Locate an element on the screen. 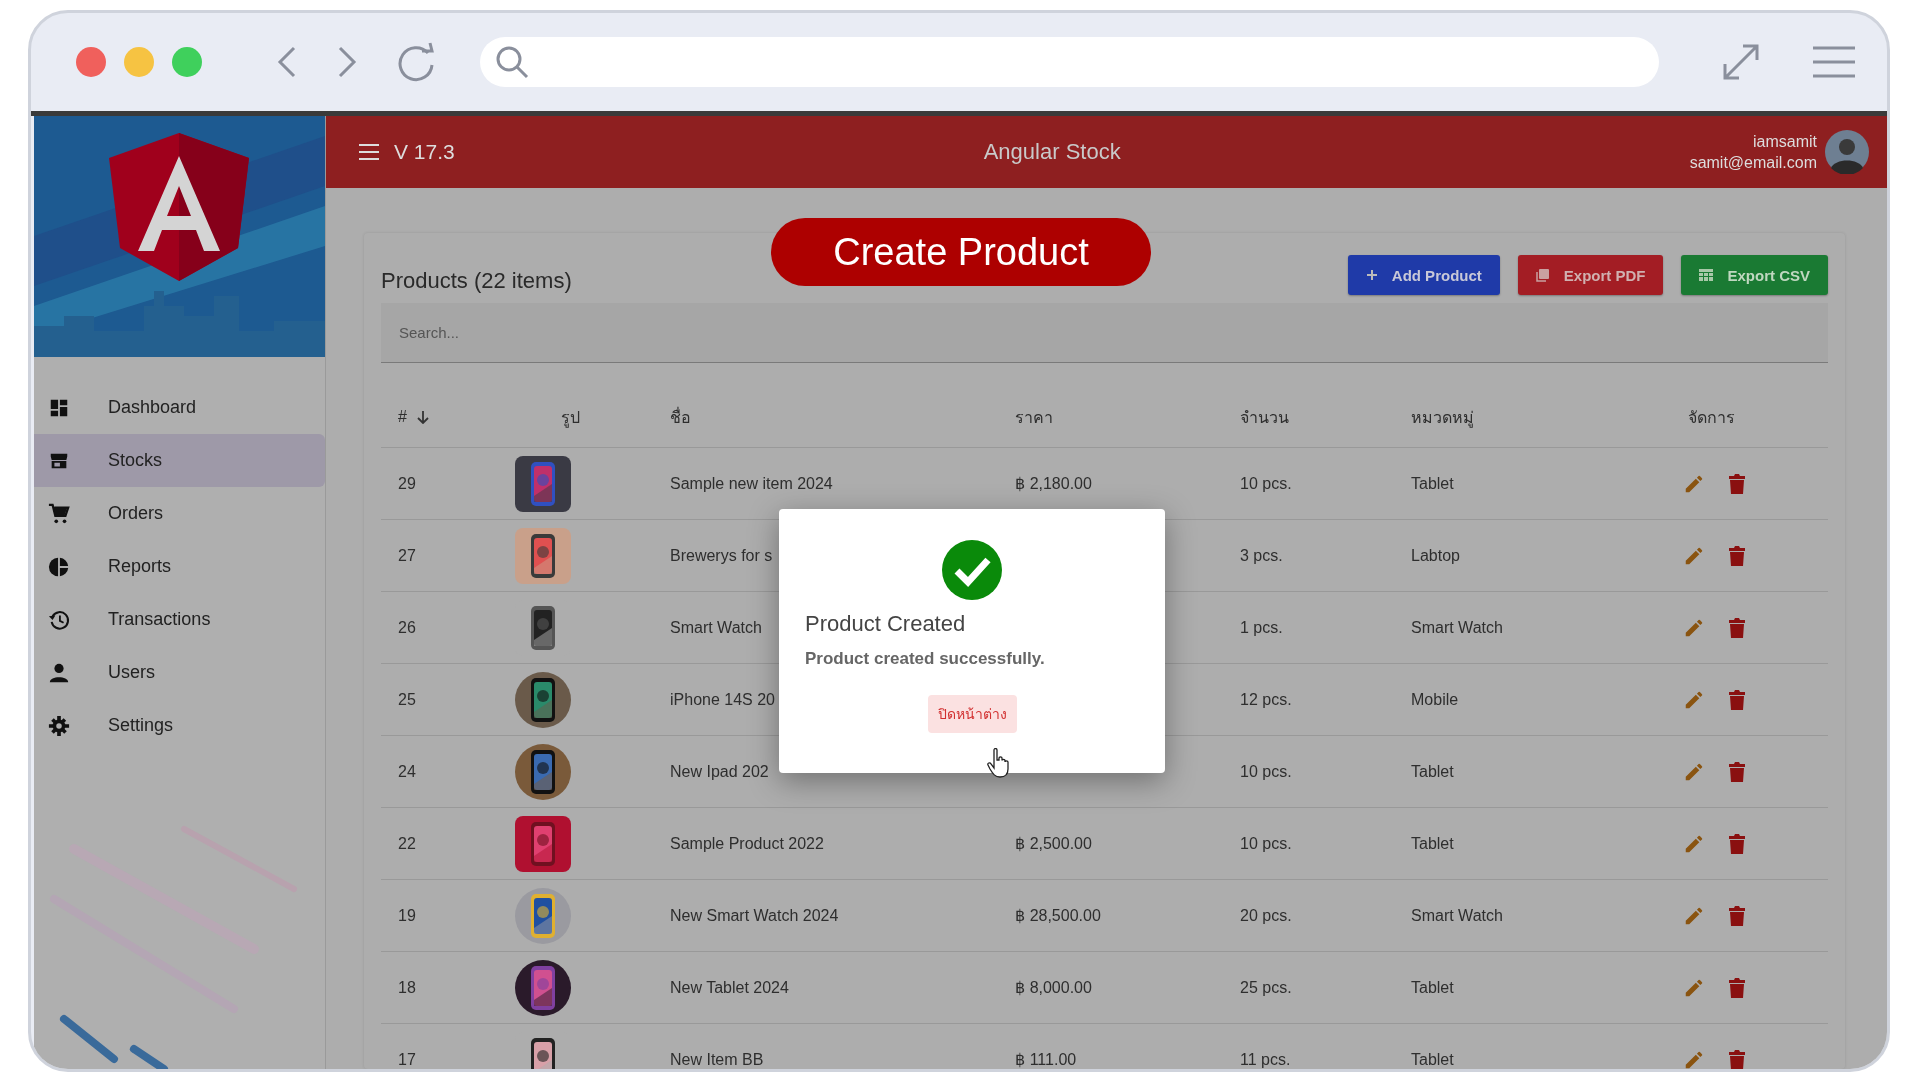 This screenshot has height=1080, width=1920. dialog-message: Product created successfully. is located at coordinates (925, 659).